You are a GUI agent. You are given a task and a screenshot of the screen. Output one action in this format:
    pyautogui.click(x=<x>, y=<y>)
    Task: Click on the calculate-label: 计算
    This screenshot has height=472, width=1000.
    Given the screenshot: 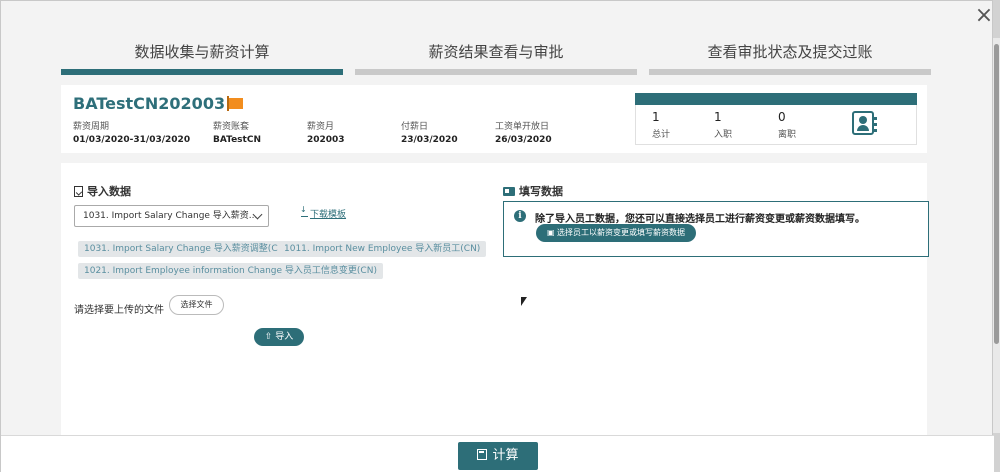 What is the action you would take?
    pyautogui.click(x=505, y=455)
    